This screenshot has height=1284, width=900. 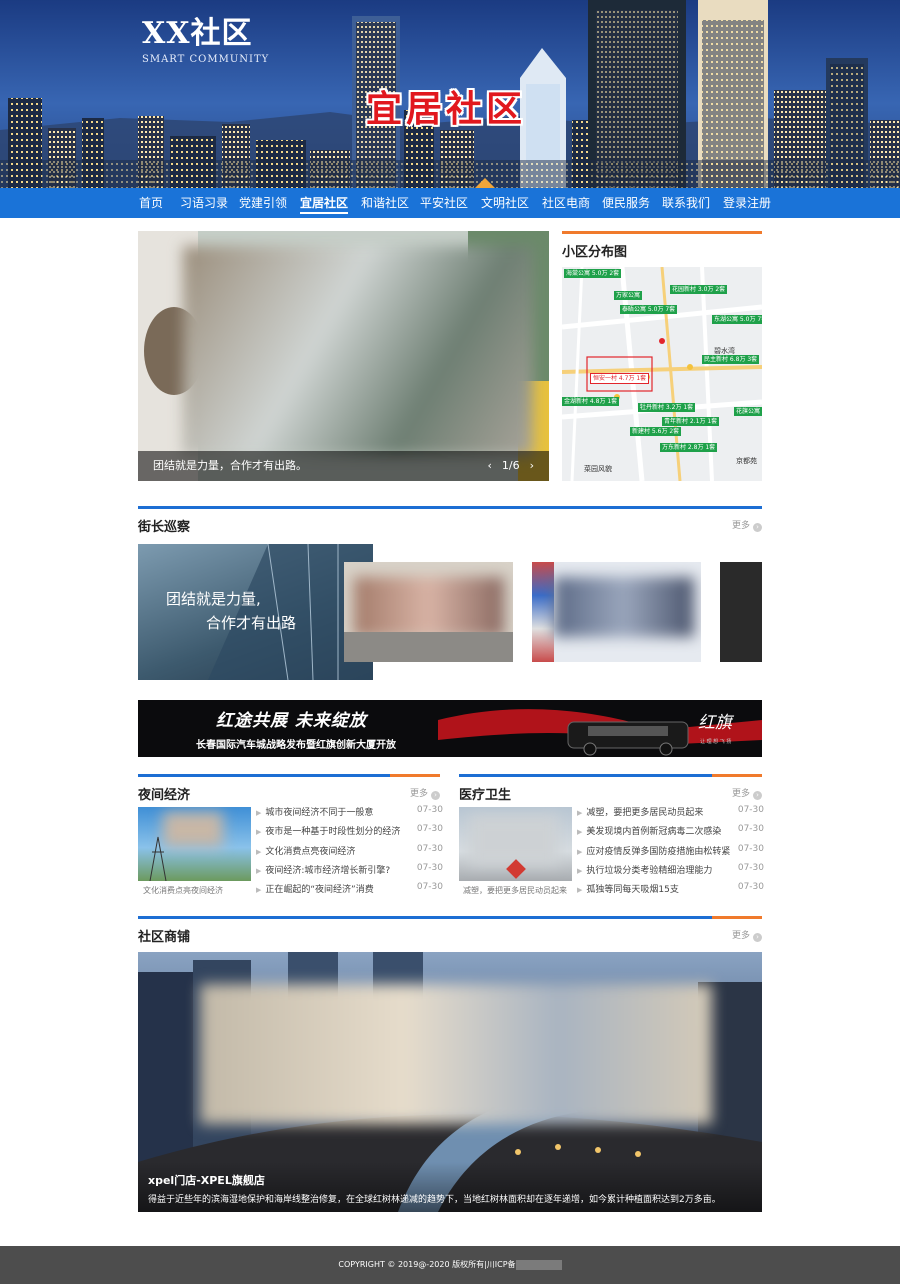 I want to click on map-community-tag: 花园新村 3.0万 2套, so click(x=699, y=289).